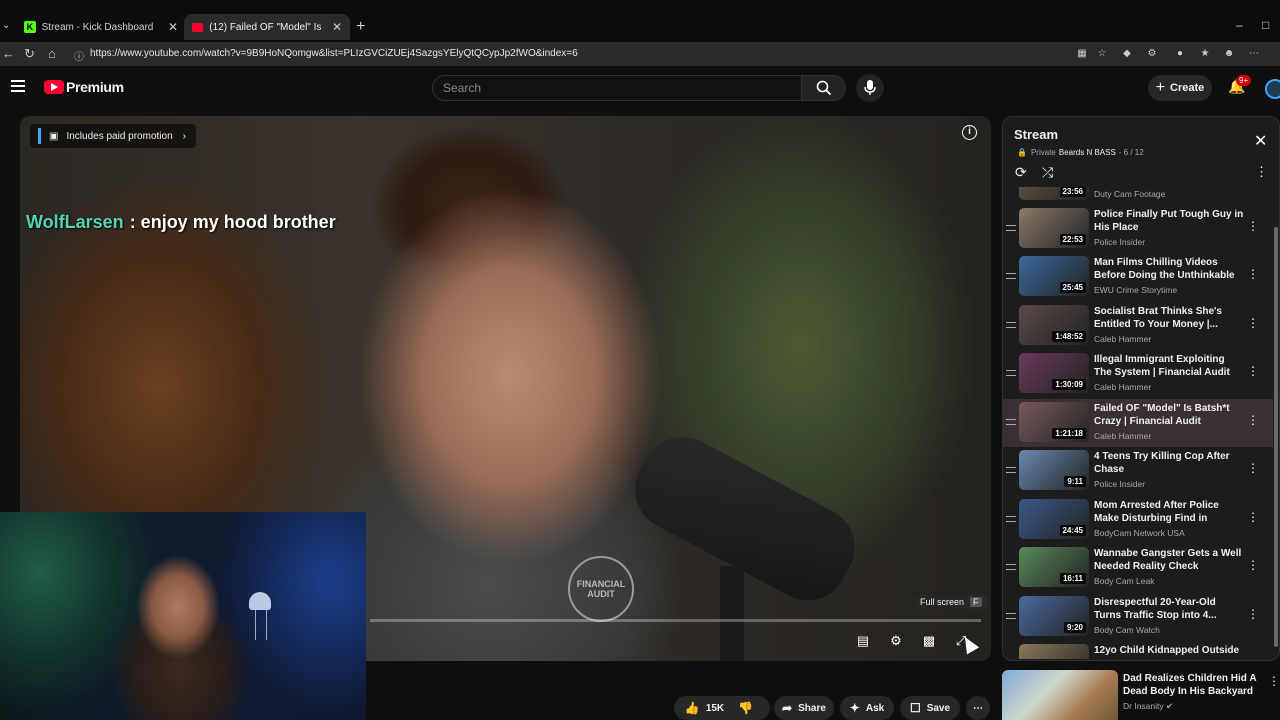 The image size is (1280, 720). What do you see at coordinates (1127, 54) in the screenshot?
I see `extension-diamond-icon: ◆` at bounding box center [1127, 54].